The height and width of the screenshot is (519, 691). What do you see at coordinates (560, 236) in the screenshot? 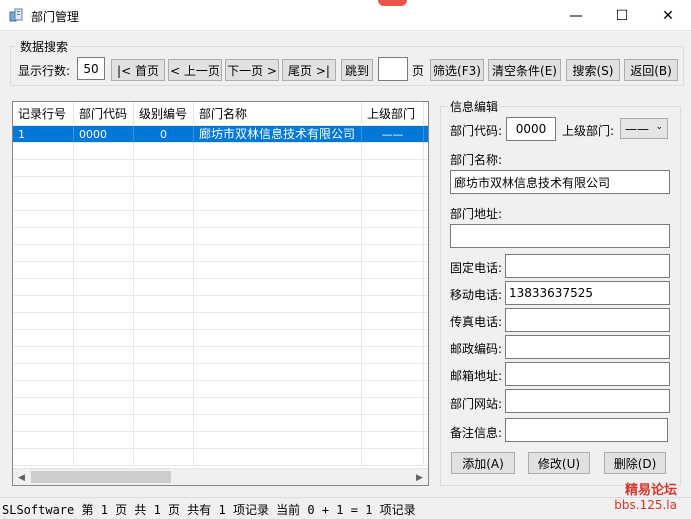
I see `address-input` at bounding box center [560, 236].